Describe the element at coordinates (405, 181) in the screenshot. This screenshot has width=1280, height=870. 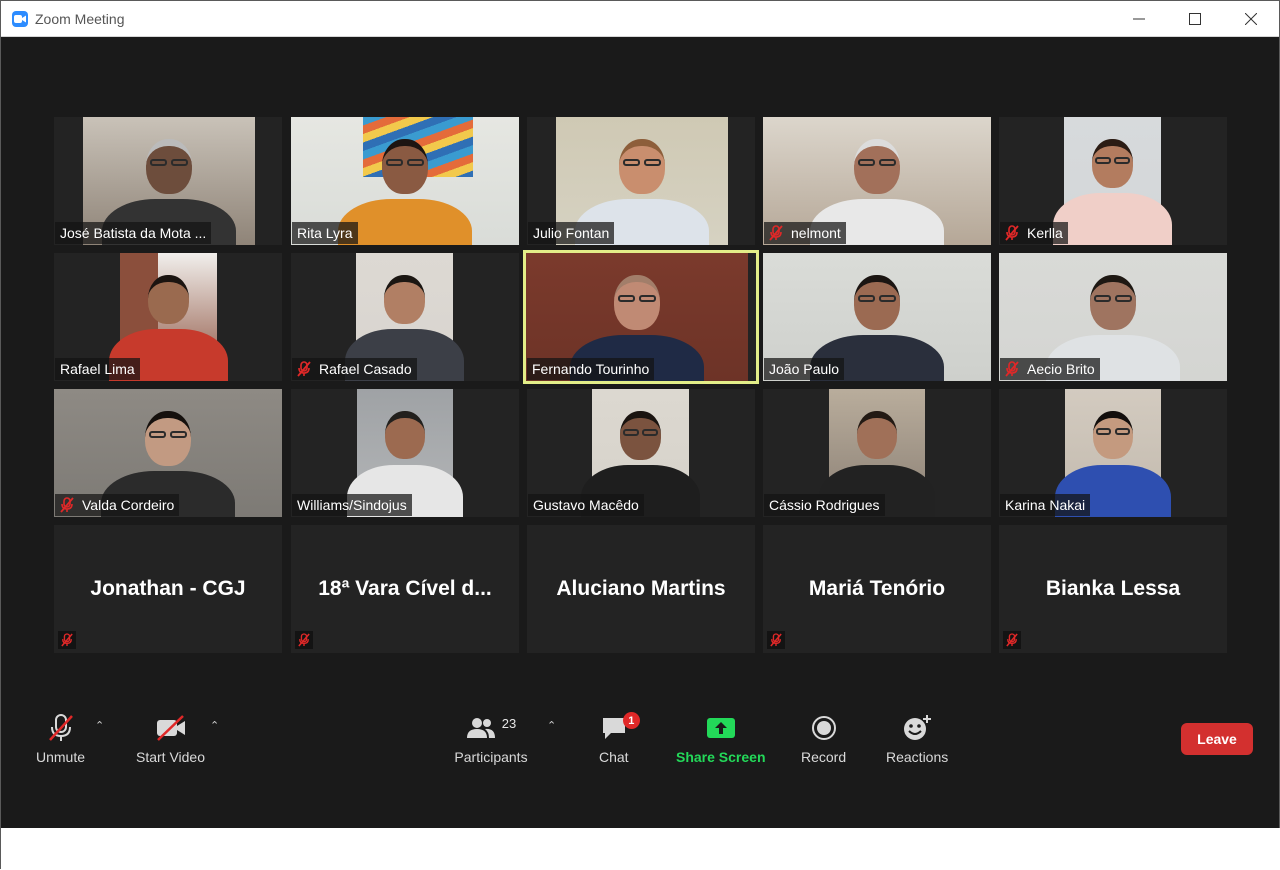
I see `participant-tile: Rita Lyra` at that location.